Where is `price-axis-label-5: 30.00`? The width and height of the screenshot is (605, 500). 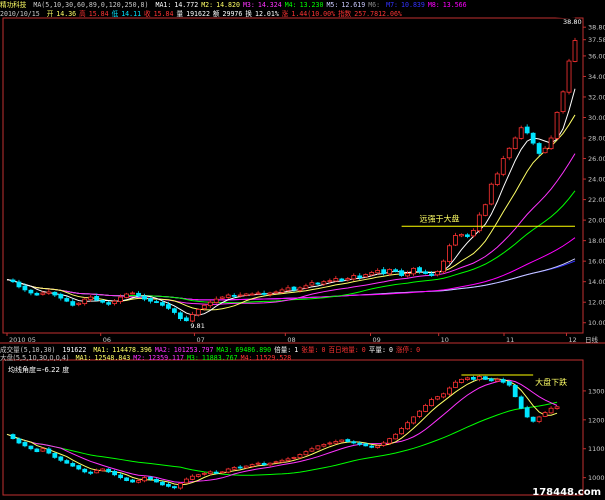 price-axis-label-5: 30.00 is located at coordinates (596, 118).